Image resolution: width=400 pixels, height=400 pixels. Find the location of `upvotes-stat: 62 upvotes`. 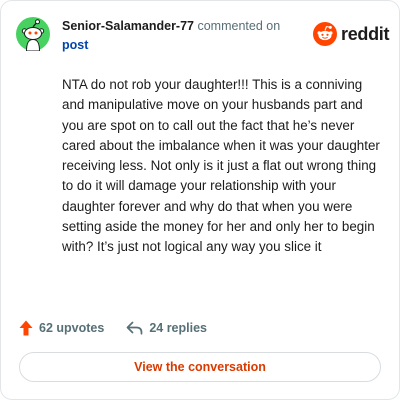

upvotes-stat: 62 upvotes is located at coordinates (61, 328).